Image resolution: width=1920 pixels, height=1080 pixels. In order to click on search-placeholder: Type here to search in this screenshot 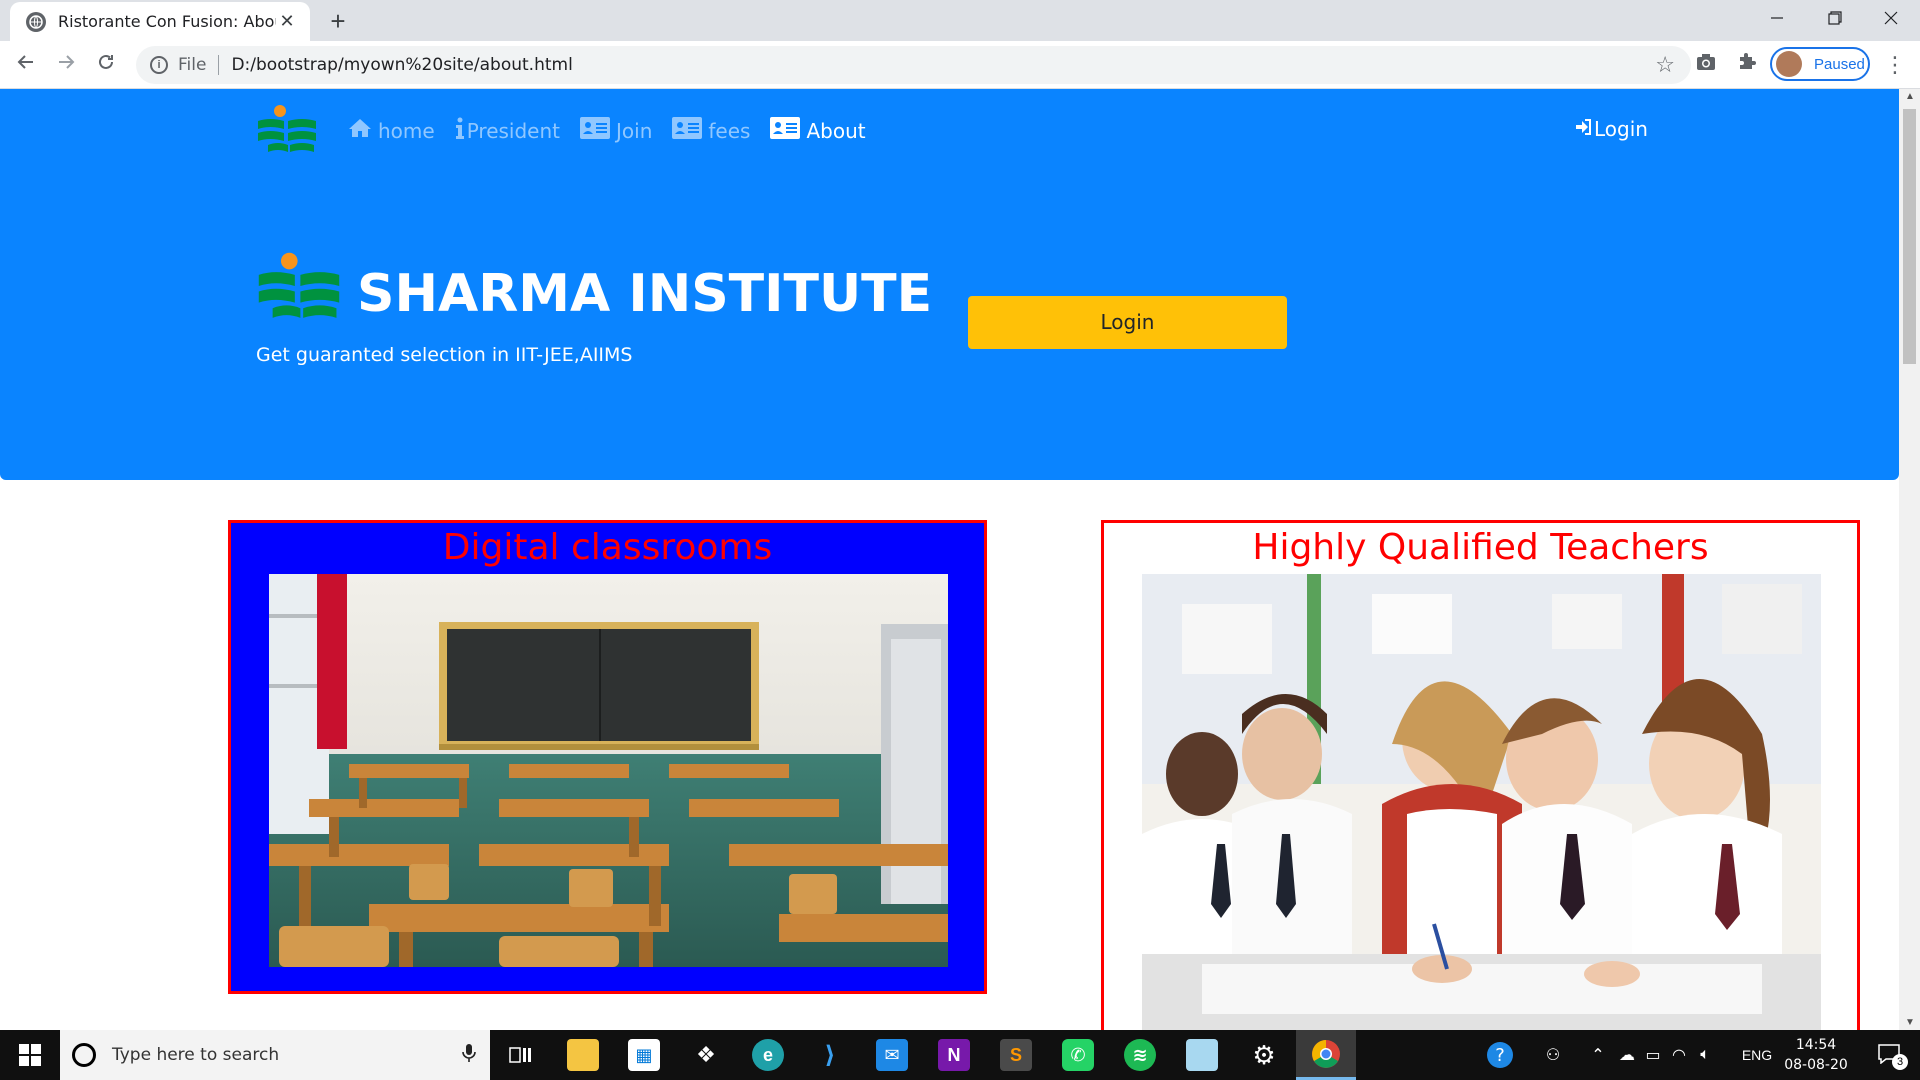, I will do `click(196, 1055)`.